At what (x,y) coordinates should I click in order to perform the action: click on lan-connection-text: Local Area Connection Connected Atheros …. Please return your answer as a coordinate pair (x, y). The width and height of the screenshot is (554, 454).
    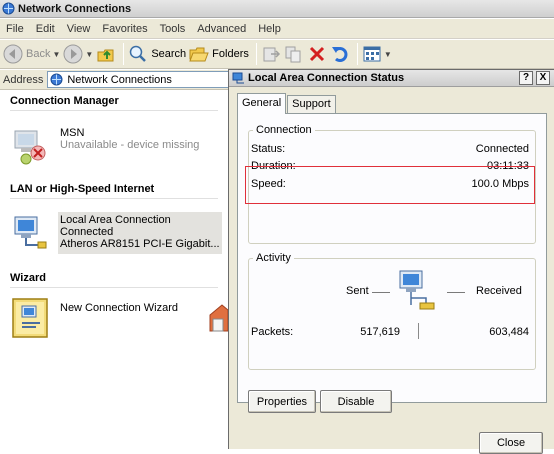
    Looking at the image, I should click on (140, 233).